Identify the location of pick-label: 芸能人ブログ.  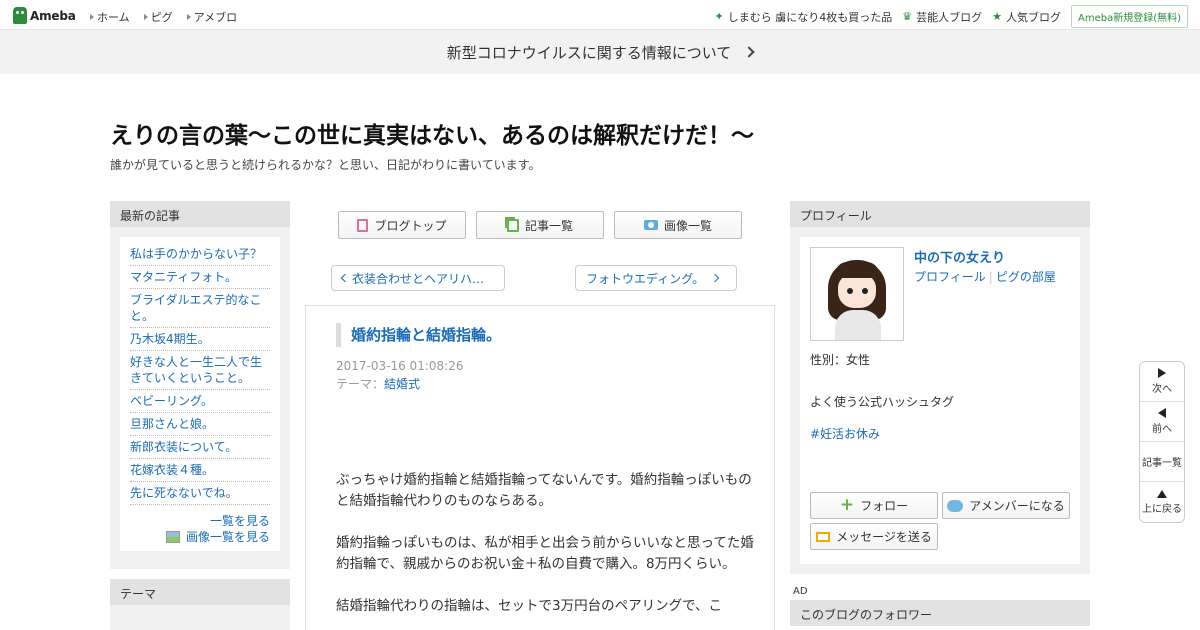
(949, 17).